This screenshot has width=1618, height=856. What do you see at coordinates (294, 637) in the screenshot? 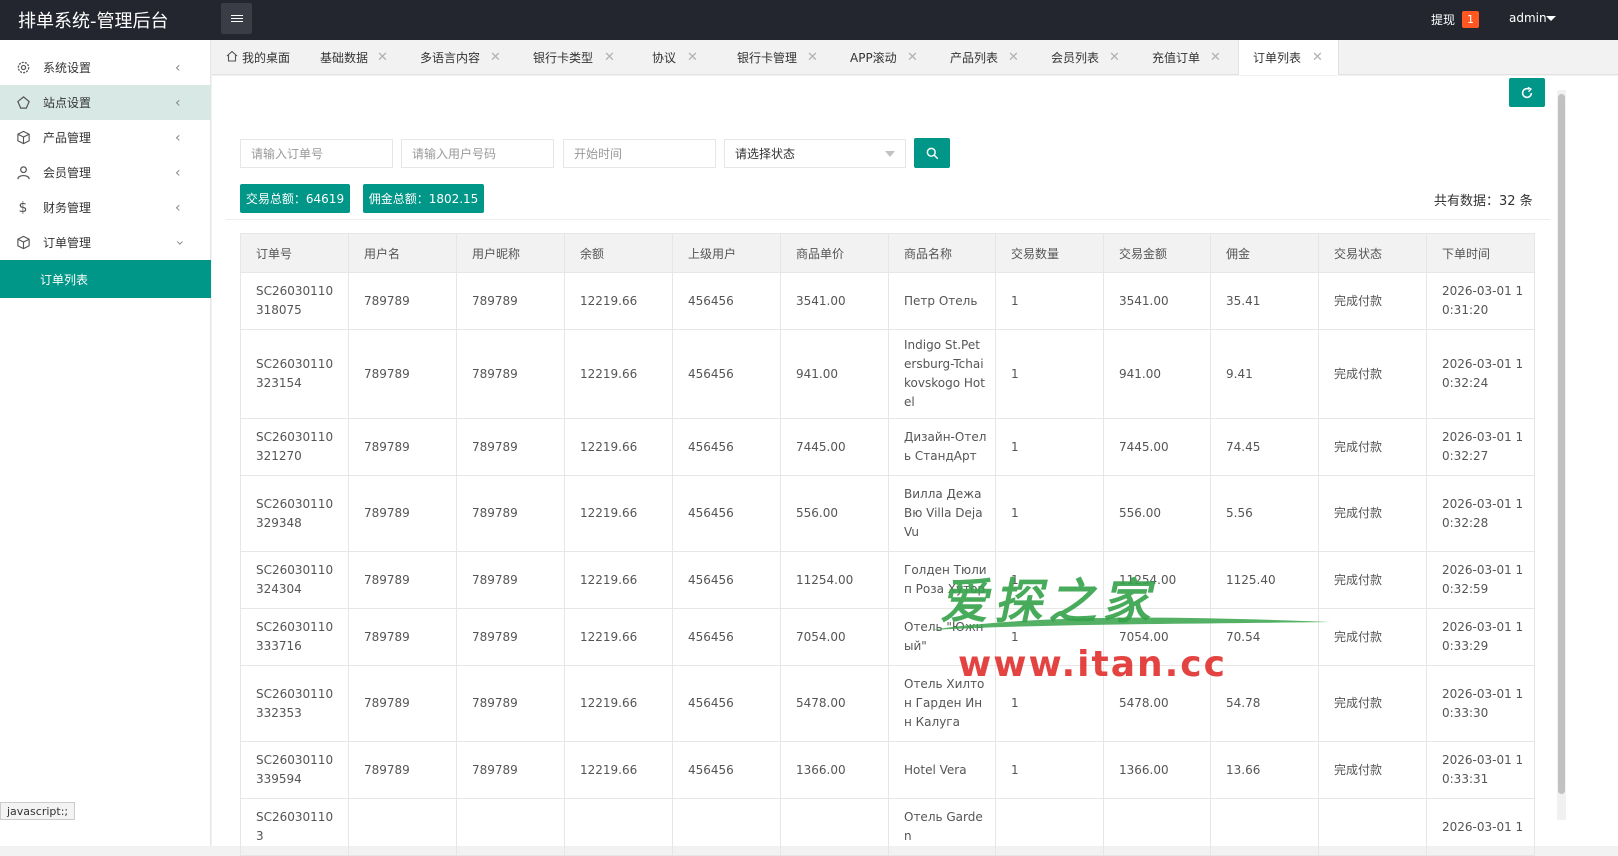
I see `table-cell: SC26030110333716` at bounding box center [294, 637].